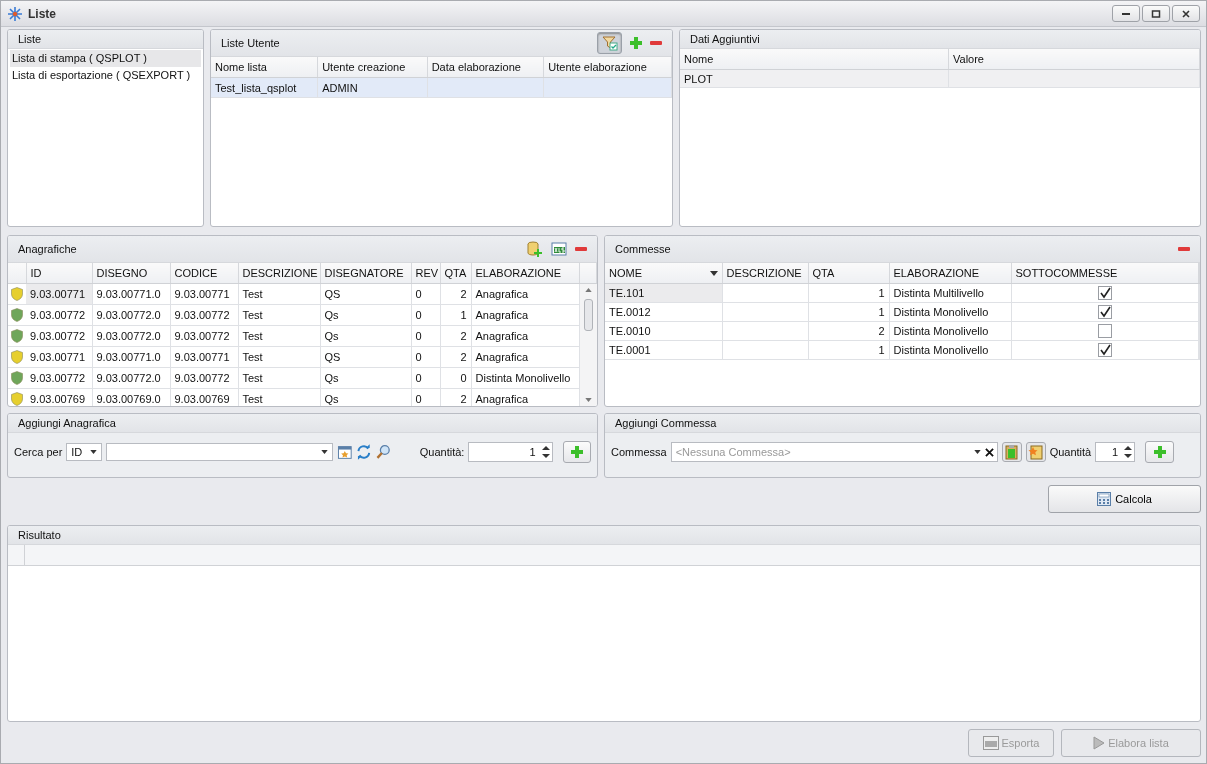 The image size is (1207, 764). What do you see at coordinates (1035, 452) in the screenshot?
I see `new-document-button` at bounding box center [1035, 452].